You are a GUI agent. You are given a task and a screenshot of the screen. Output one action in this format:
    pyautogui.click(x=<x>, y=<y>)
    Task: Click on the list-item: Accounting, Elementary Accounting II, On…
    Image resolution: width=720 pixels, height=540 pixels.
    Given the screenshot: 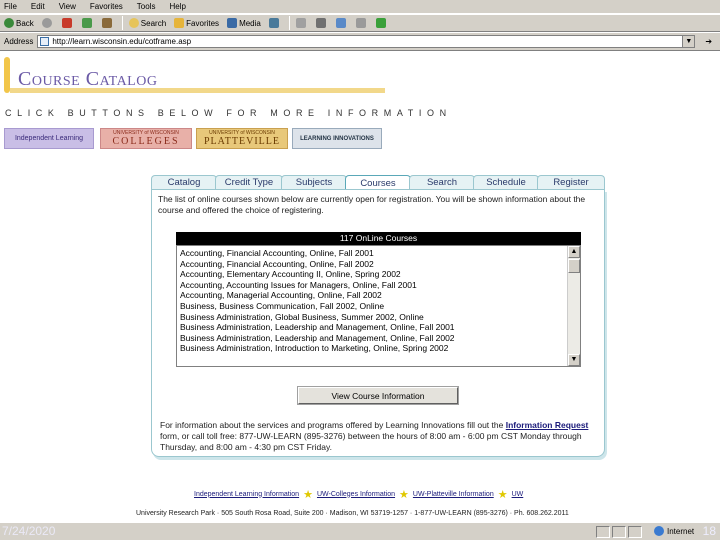 What is the action you would take?
    pyautogui.click(x=372, y=274)
    